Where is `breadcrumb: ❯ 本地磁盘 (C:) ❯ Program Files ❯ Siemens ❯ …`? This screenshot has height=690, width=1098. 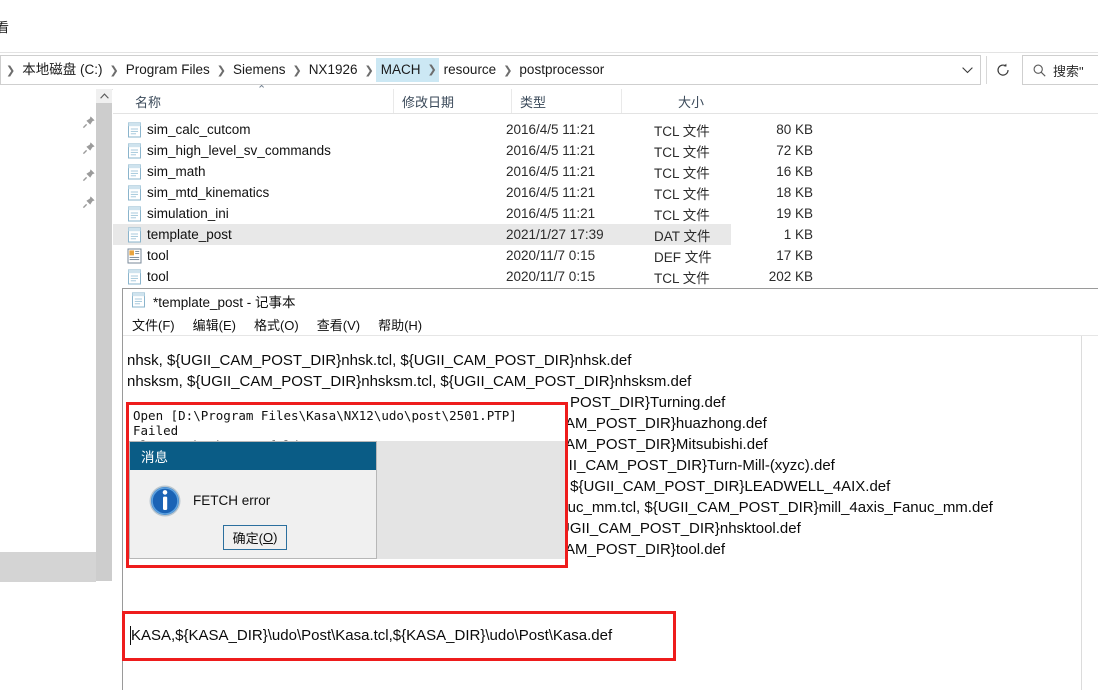
breadcrumb: ❯ 本地磁盘 (C:) ❯ Program Files ❯ Siemens ❯ … is located at coordinates (306, 70).